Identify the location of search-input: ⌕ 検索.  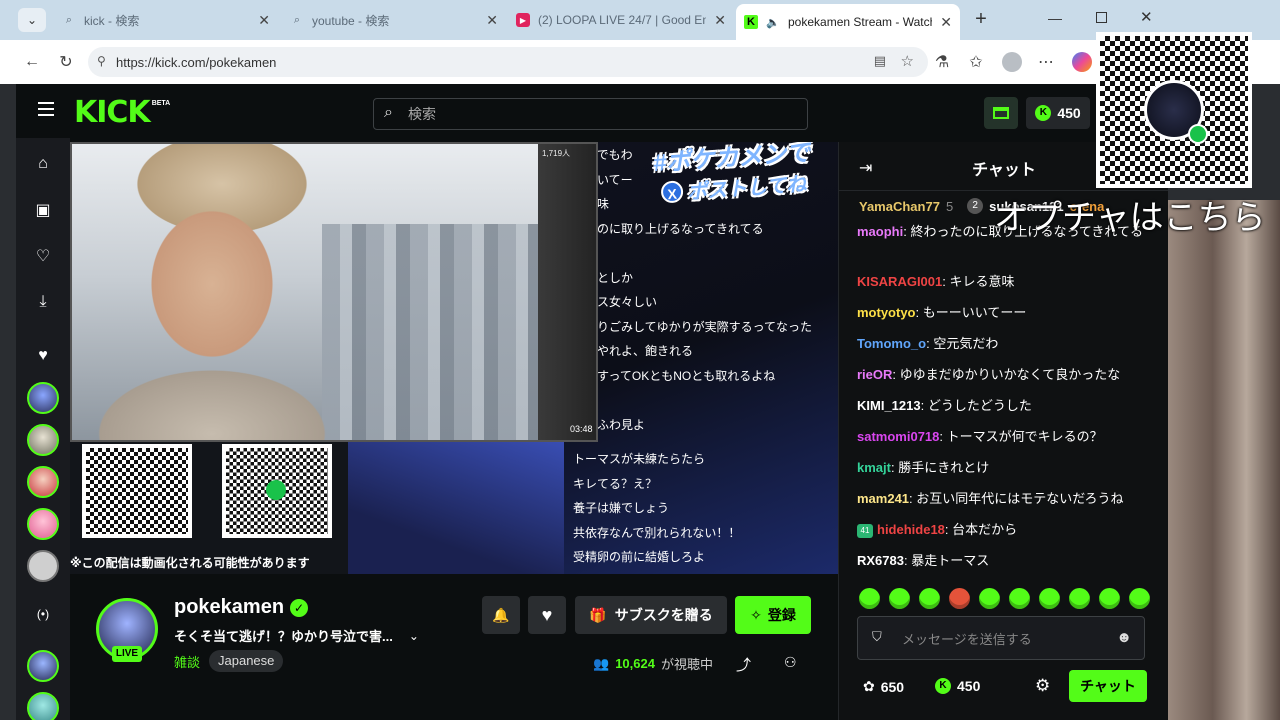
(590, 114).